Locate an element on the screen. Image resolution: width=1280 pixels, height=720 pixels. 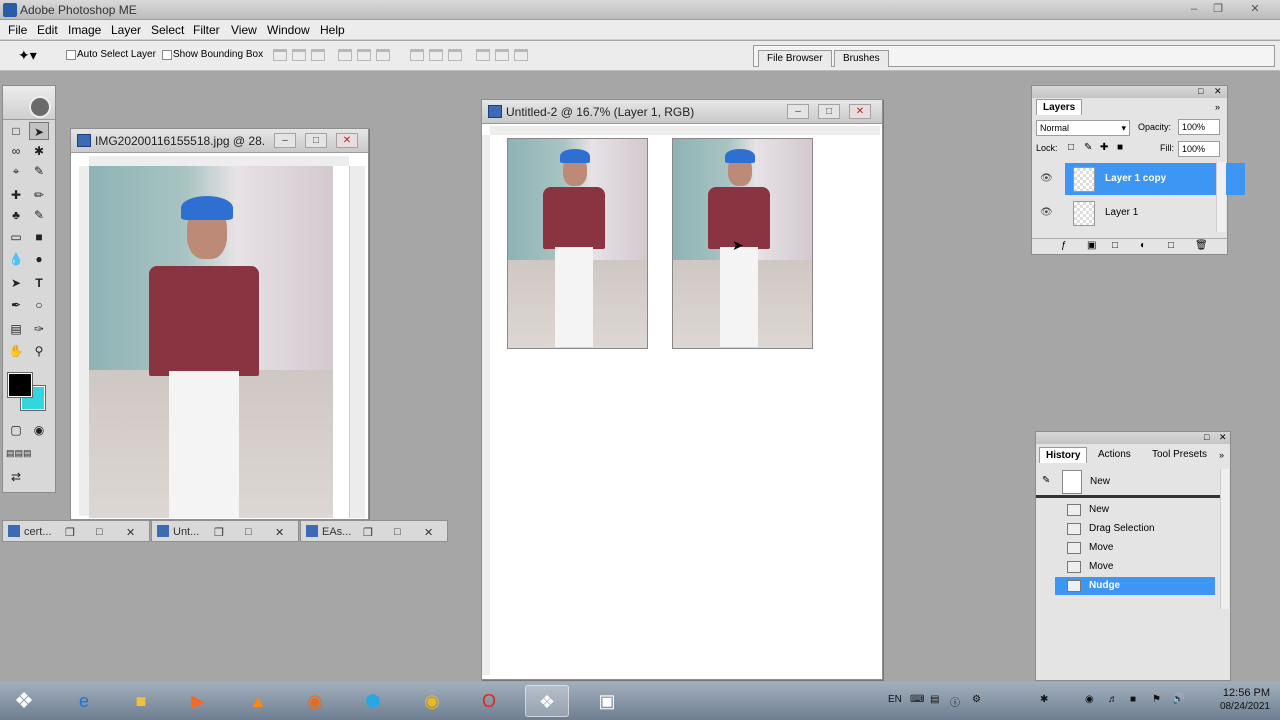
photoshop-taskbar-icon: ❖ is located at coordinates (547, 701).